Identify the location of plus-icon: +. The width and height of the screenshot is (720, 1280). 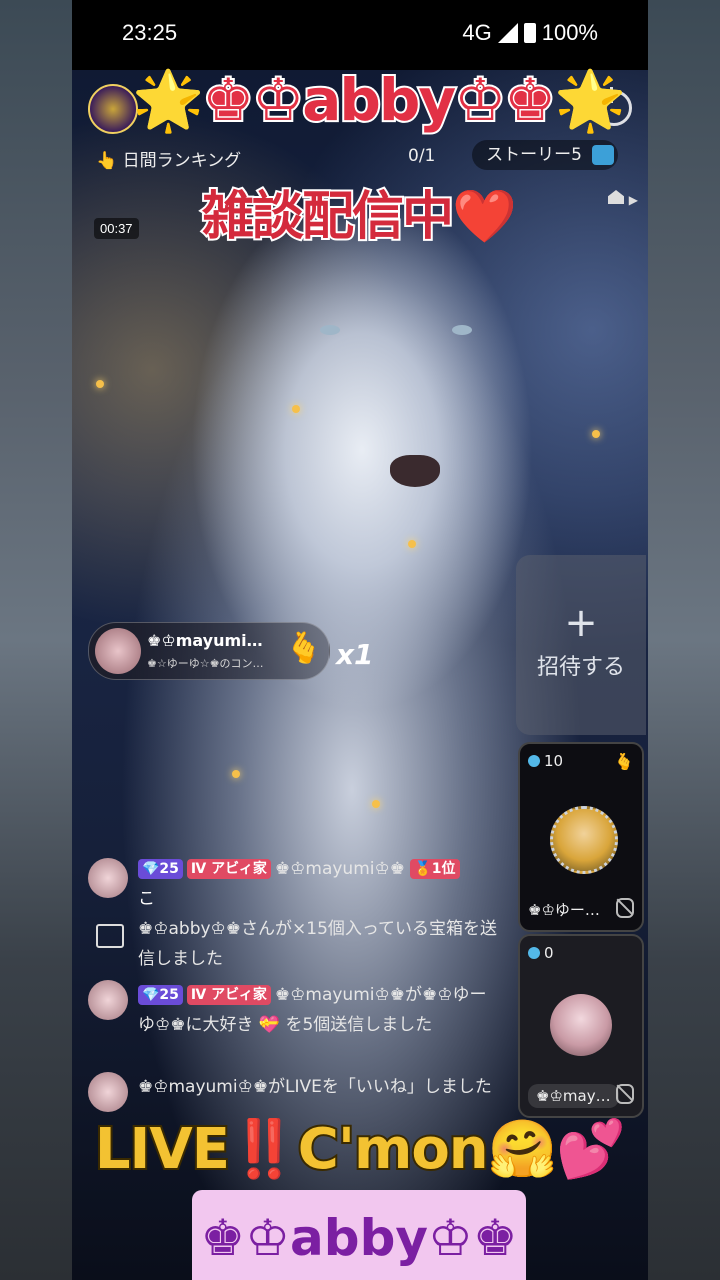
(581, 623).